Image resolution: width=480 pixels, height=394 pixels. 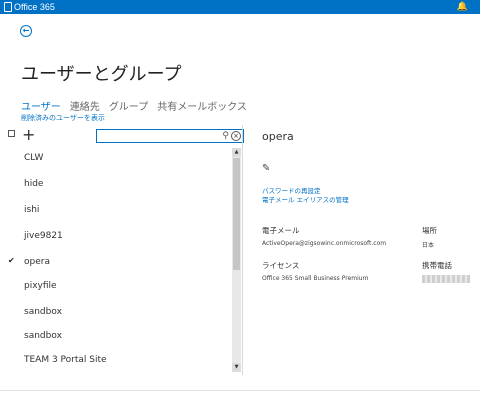 What do you see at coordinates (116, 159) in the screenshot?
I see `list-item: CLW` at bounding box center [116, 159].